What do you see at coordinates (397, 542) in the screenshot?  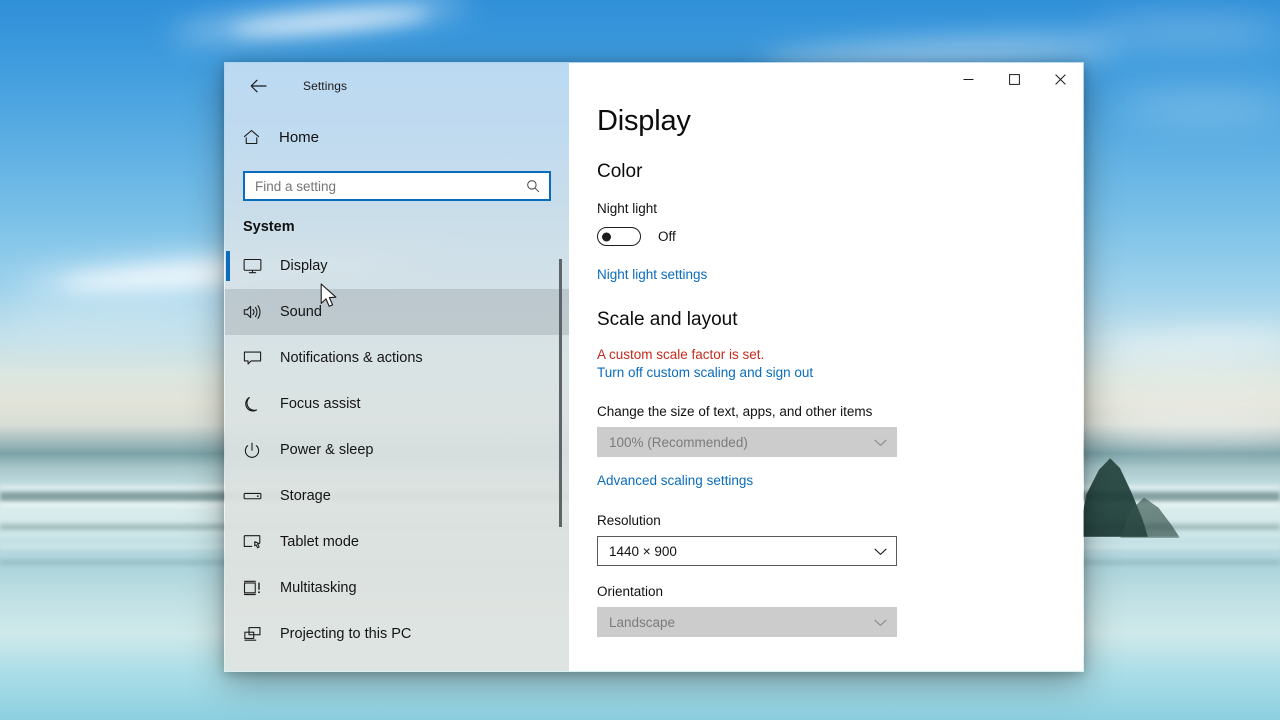 I see `sidebar-item-tablet-mode: Tablet mode` at bounding box center [397, 542].